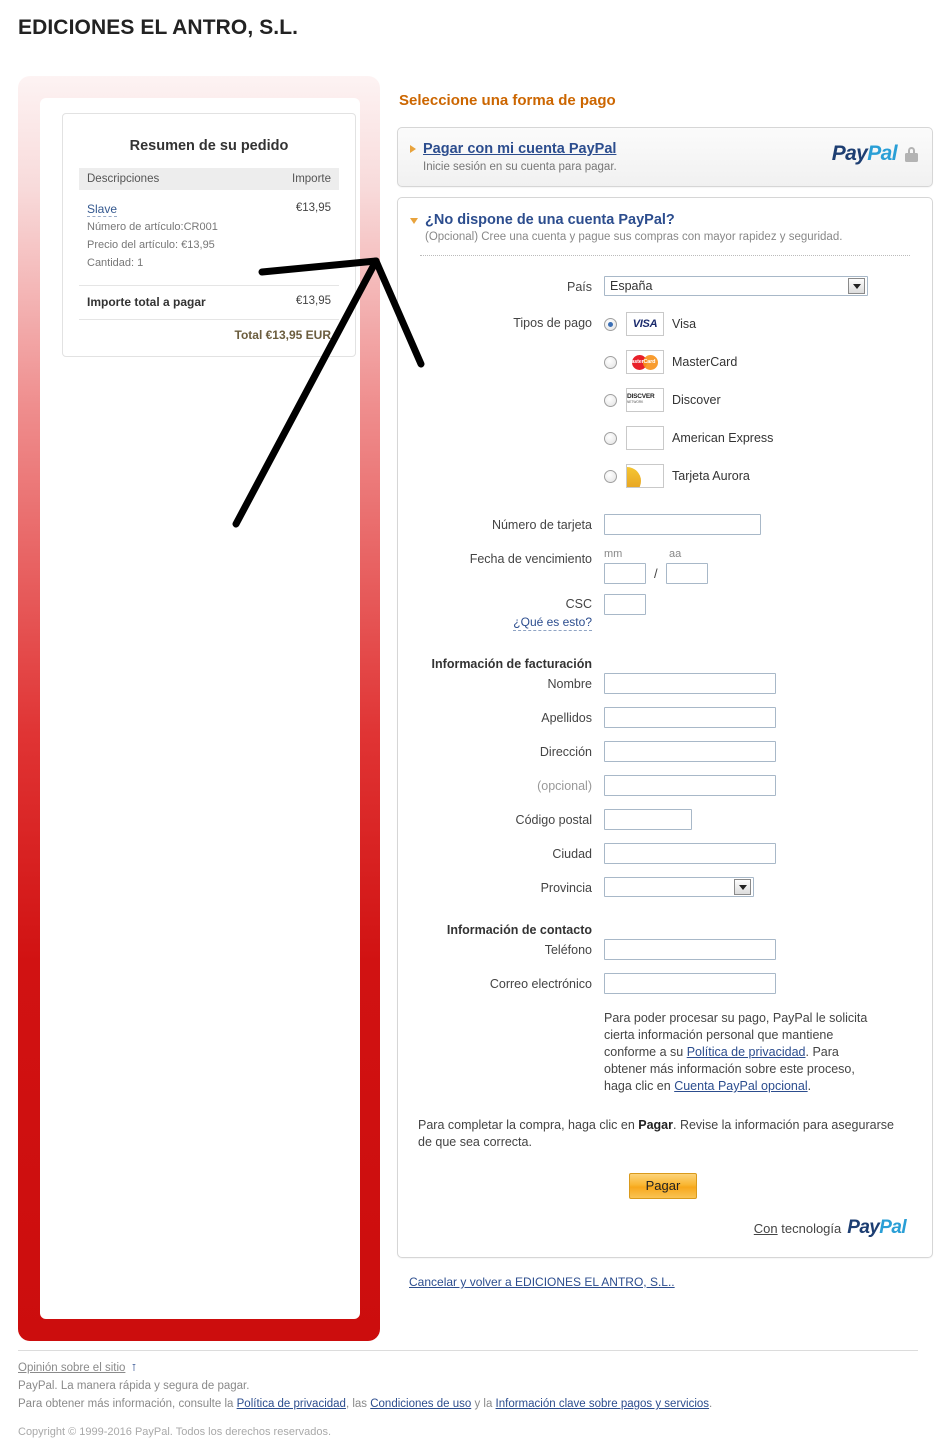 The width and height of the screenshot is (950, 1440). I want to click on last-name-label: Apellidos, so click(566, 718).